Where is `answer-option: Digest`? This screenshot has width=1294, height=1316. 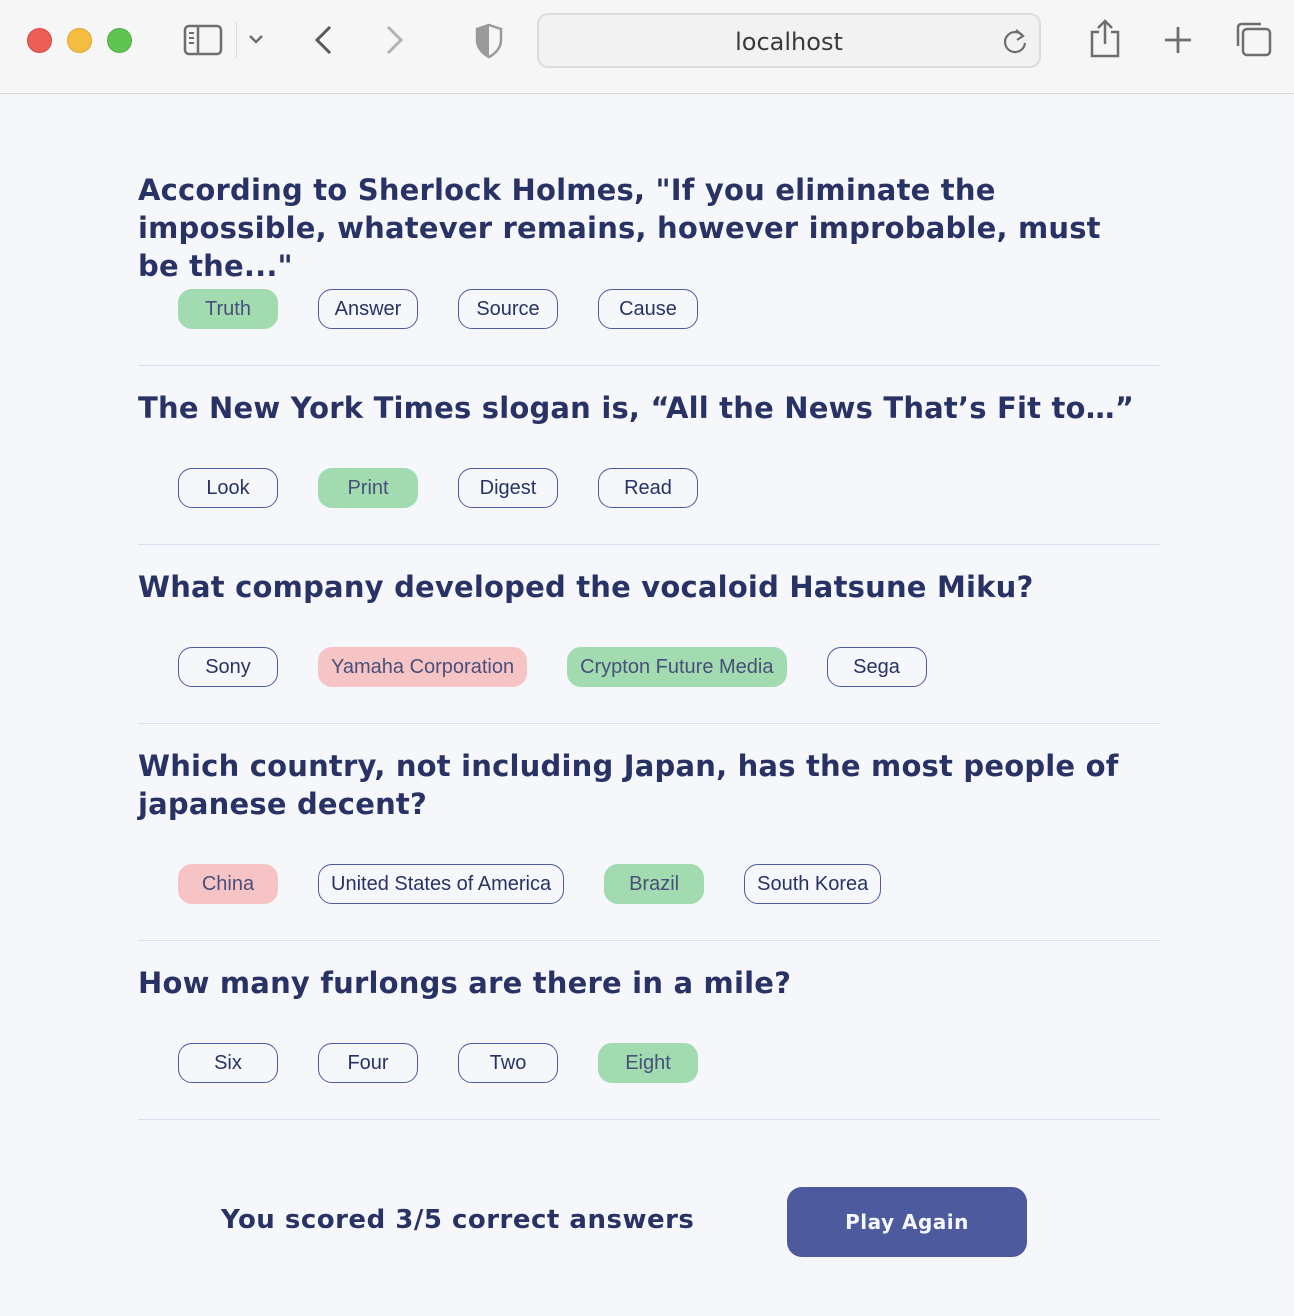 answer-option: Digest is located at coordinates (508, 488).